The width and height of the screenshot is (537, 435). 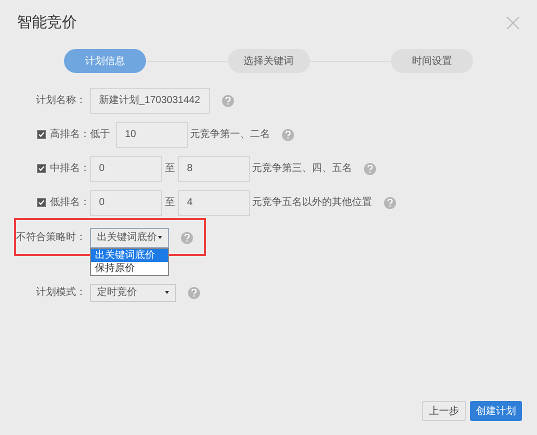 I want to click on input-field: 新建计划_1703031442, so click(x=150, y=101).